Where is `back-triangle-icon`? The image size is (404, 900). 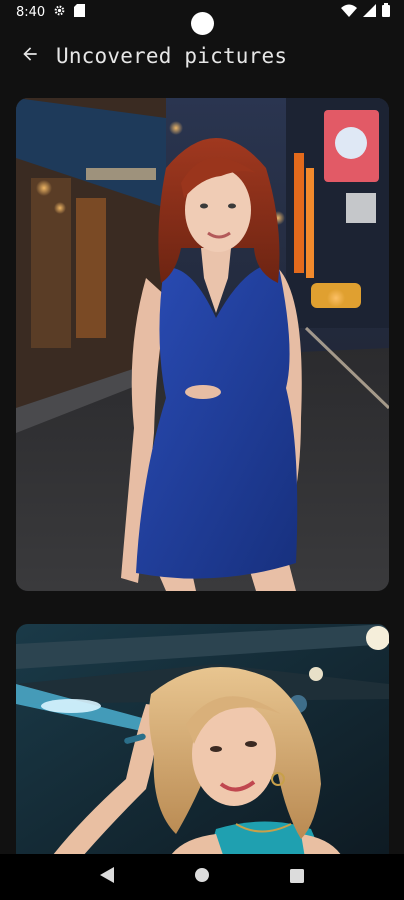
back-triangle-icon is located at coordinates (107, 877).